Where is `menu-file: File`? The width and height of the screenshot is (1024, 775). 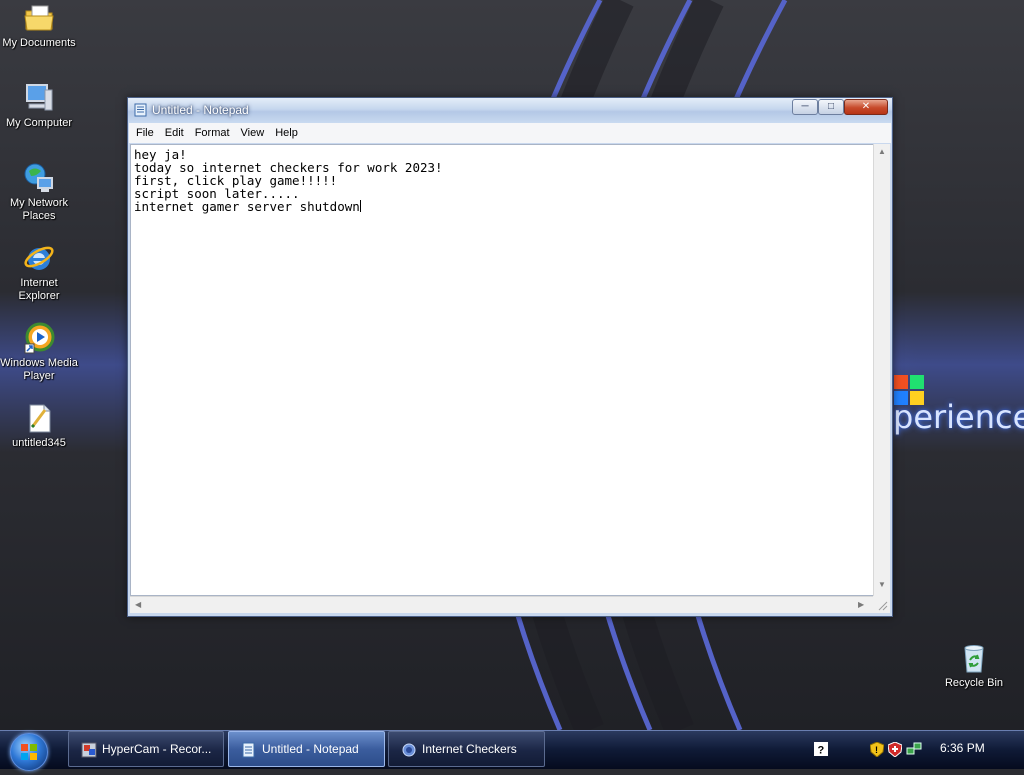 menu-file: File is located at coordinates (143, 131).